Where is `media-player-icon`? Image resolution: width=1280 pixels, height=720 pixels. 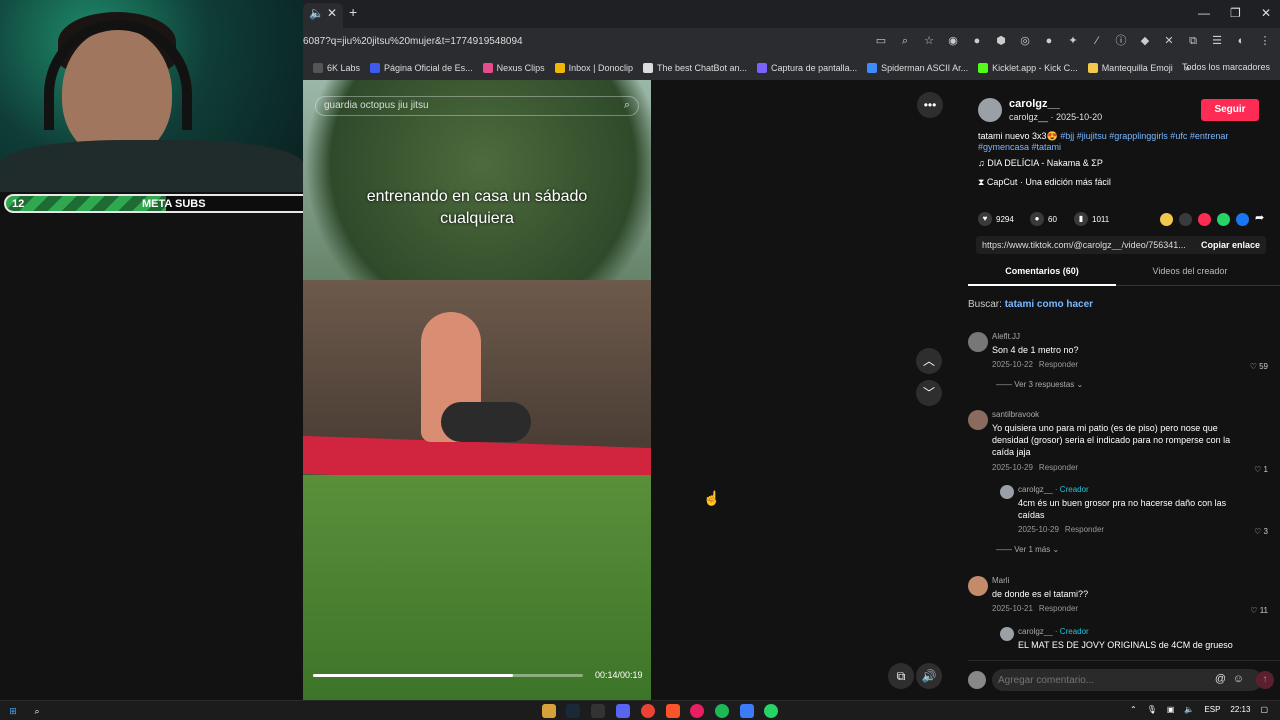
media-player-icon is located at coordinates (697, 711).